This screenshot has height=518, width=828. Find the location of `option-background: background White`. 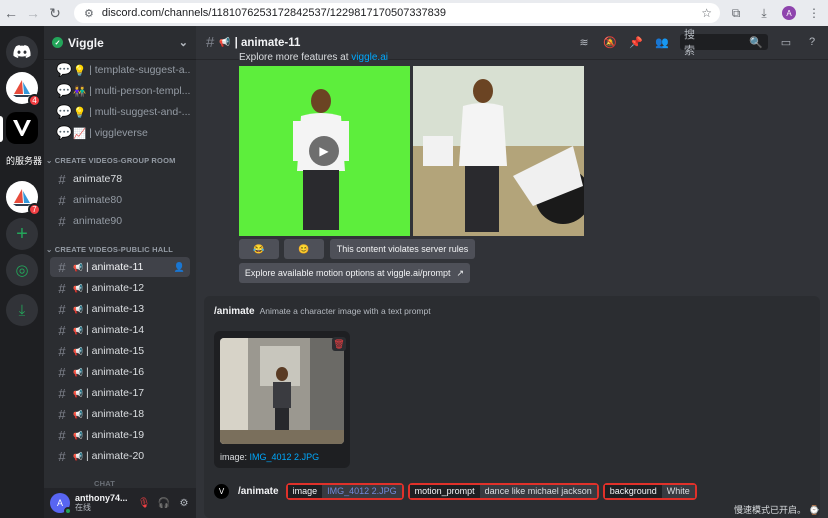

option-background: background White is located at coordinates (649, 491).